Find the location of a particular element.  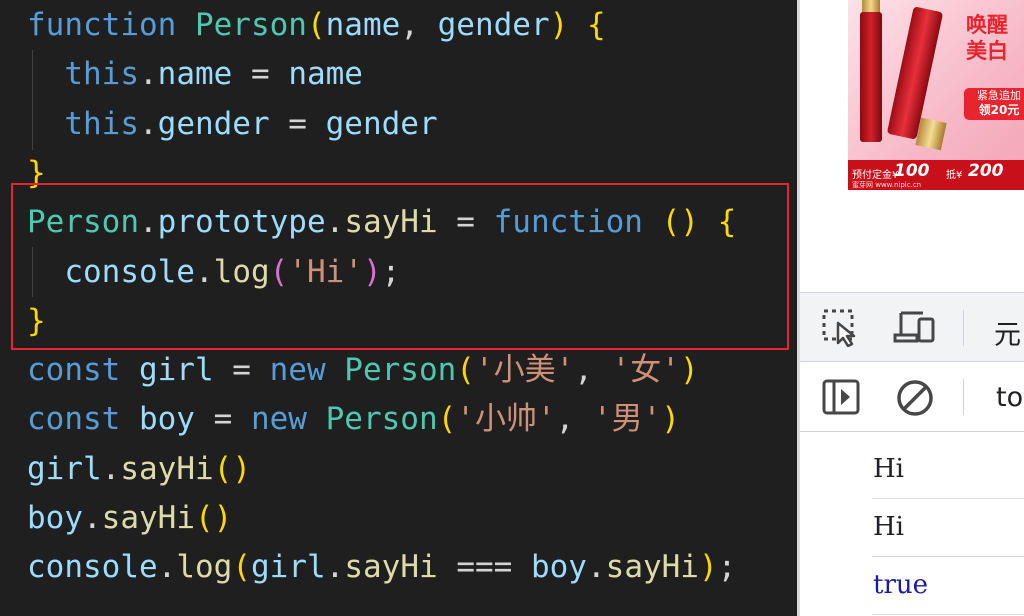

console-toolbar: to is located at coordinates (912, 397).